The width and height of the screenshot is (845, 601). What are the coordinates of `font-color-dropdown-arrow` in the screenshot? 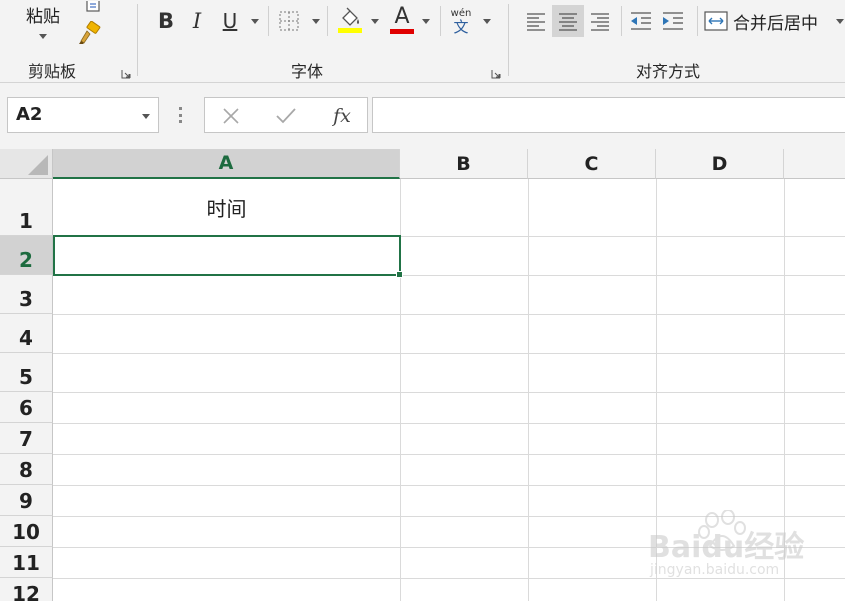 It's located at (426, 21).